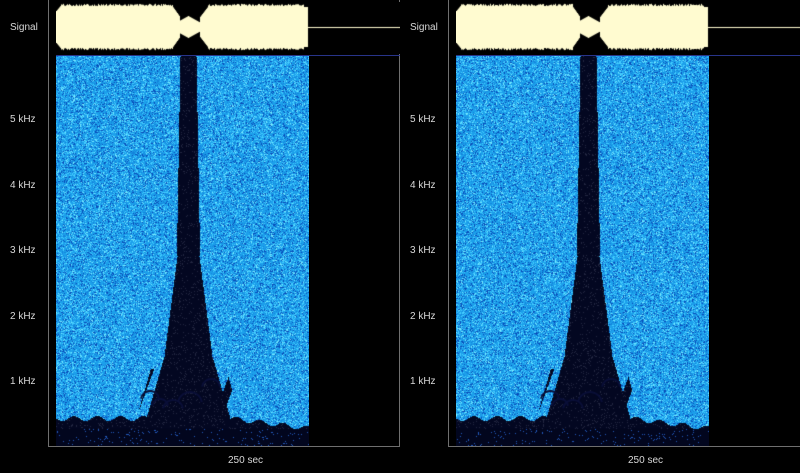 The width and height of the screenshot is (800, 473). Describe the element at coordinates (23, 119) in the screenshot. I see `freq-label-5khz-left: 5 kHz` at that location.